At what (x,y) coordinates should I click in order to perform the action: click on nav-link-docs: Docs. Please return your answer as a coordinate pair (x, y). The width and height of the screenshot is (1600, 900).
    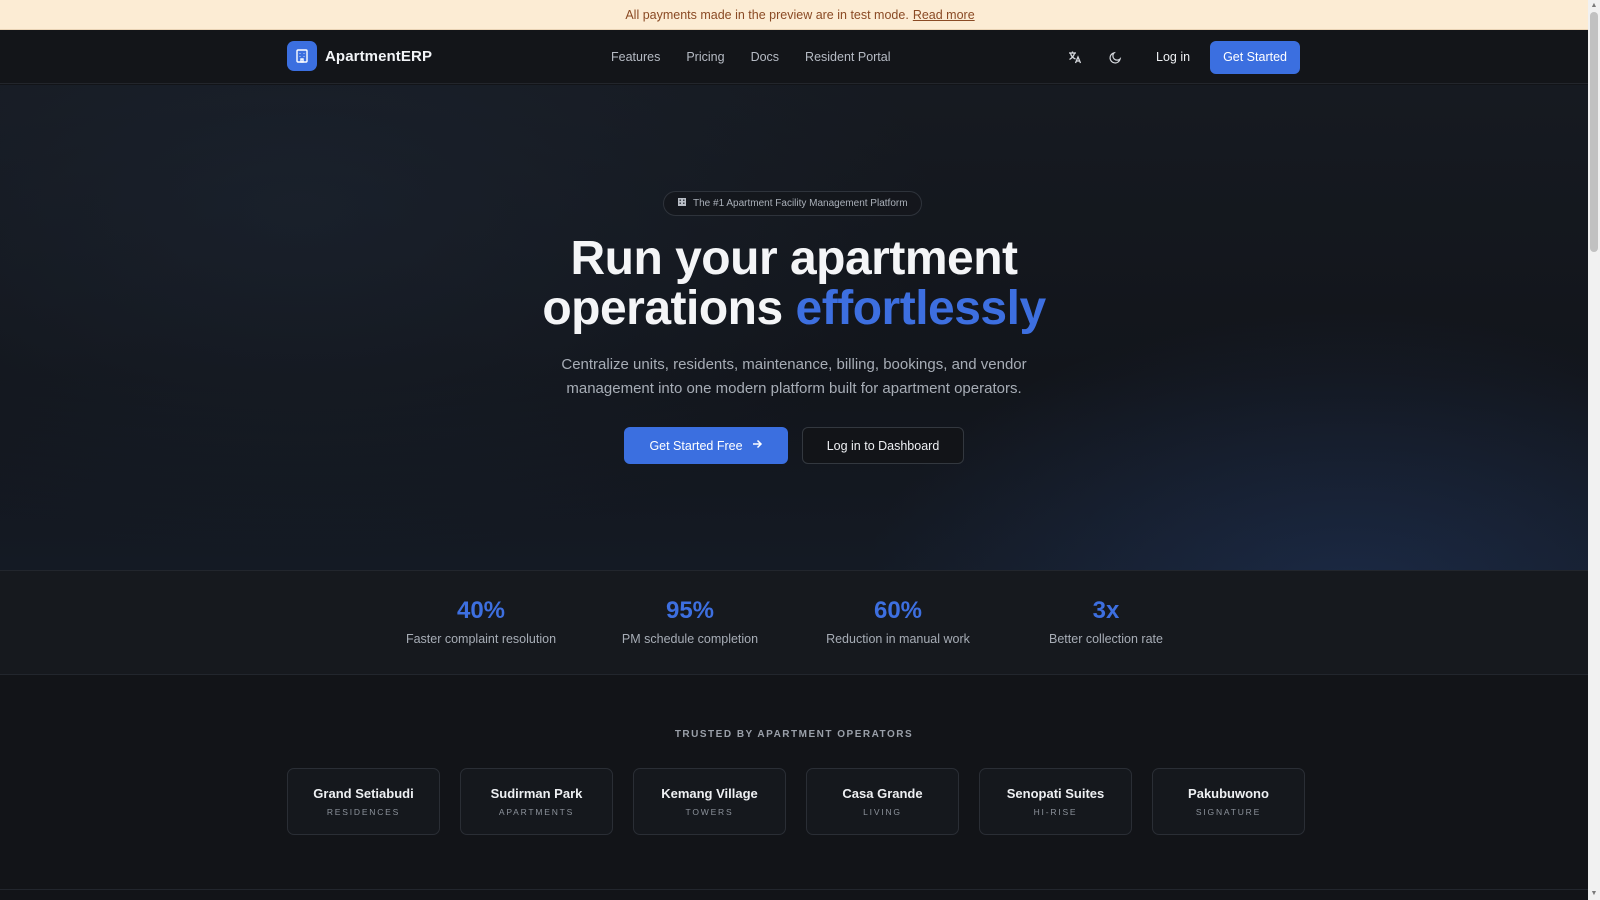
    Looking at the image, I should click on (765, 57).